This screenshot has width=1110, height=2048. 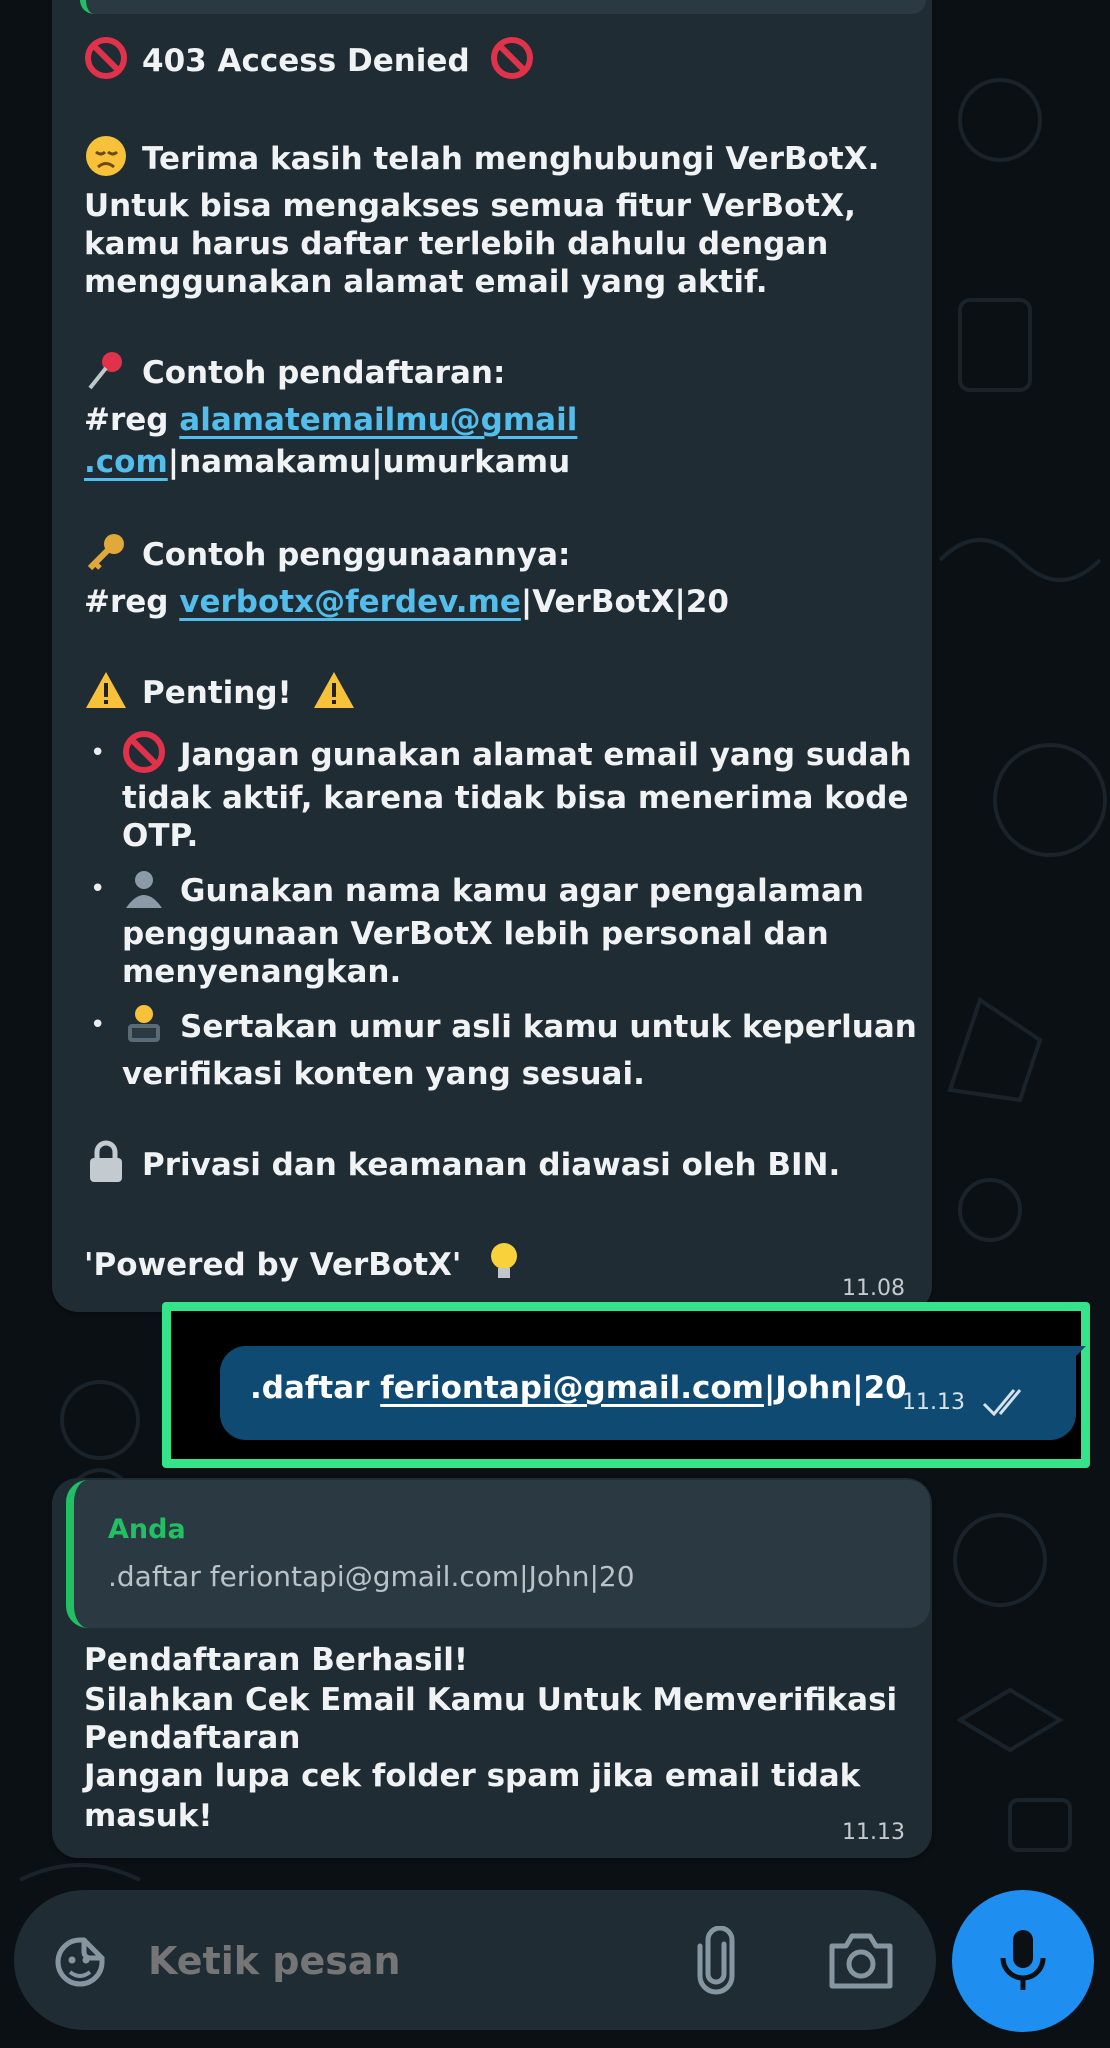 What do you see at coordinates (294, 370) in the screenshot?
I see `example-heading: Contoh pendaftaran:` at bounding box center [294, 370].